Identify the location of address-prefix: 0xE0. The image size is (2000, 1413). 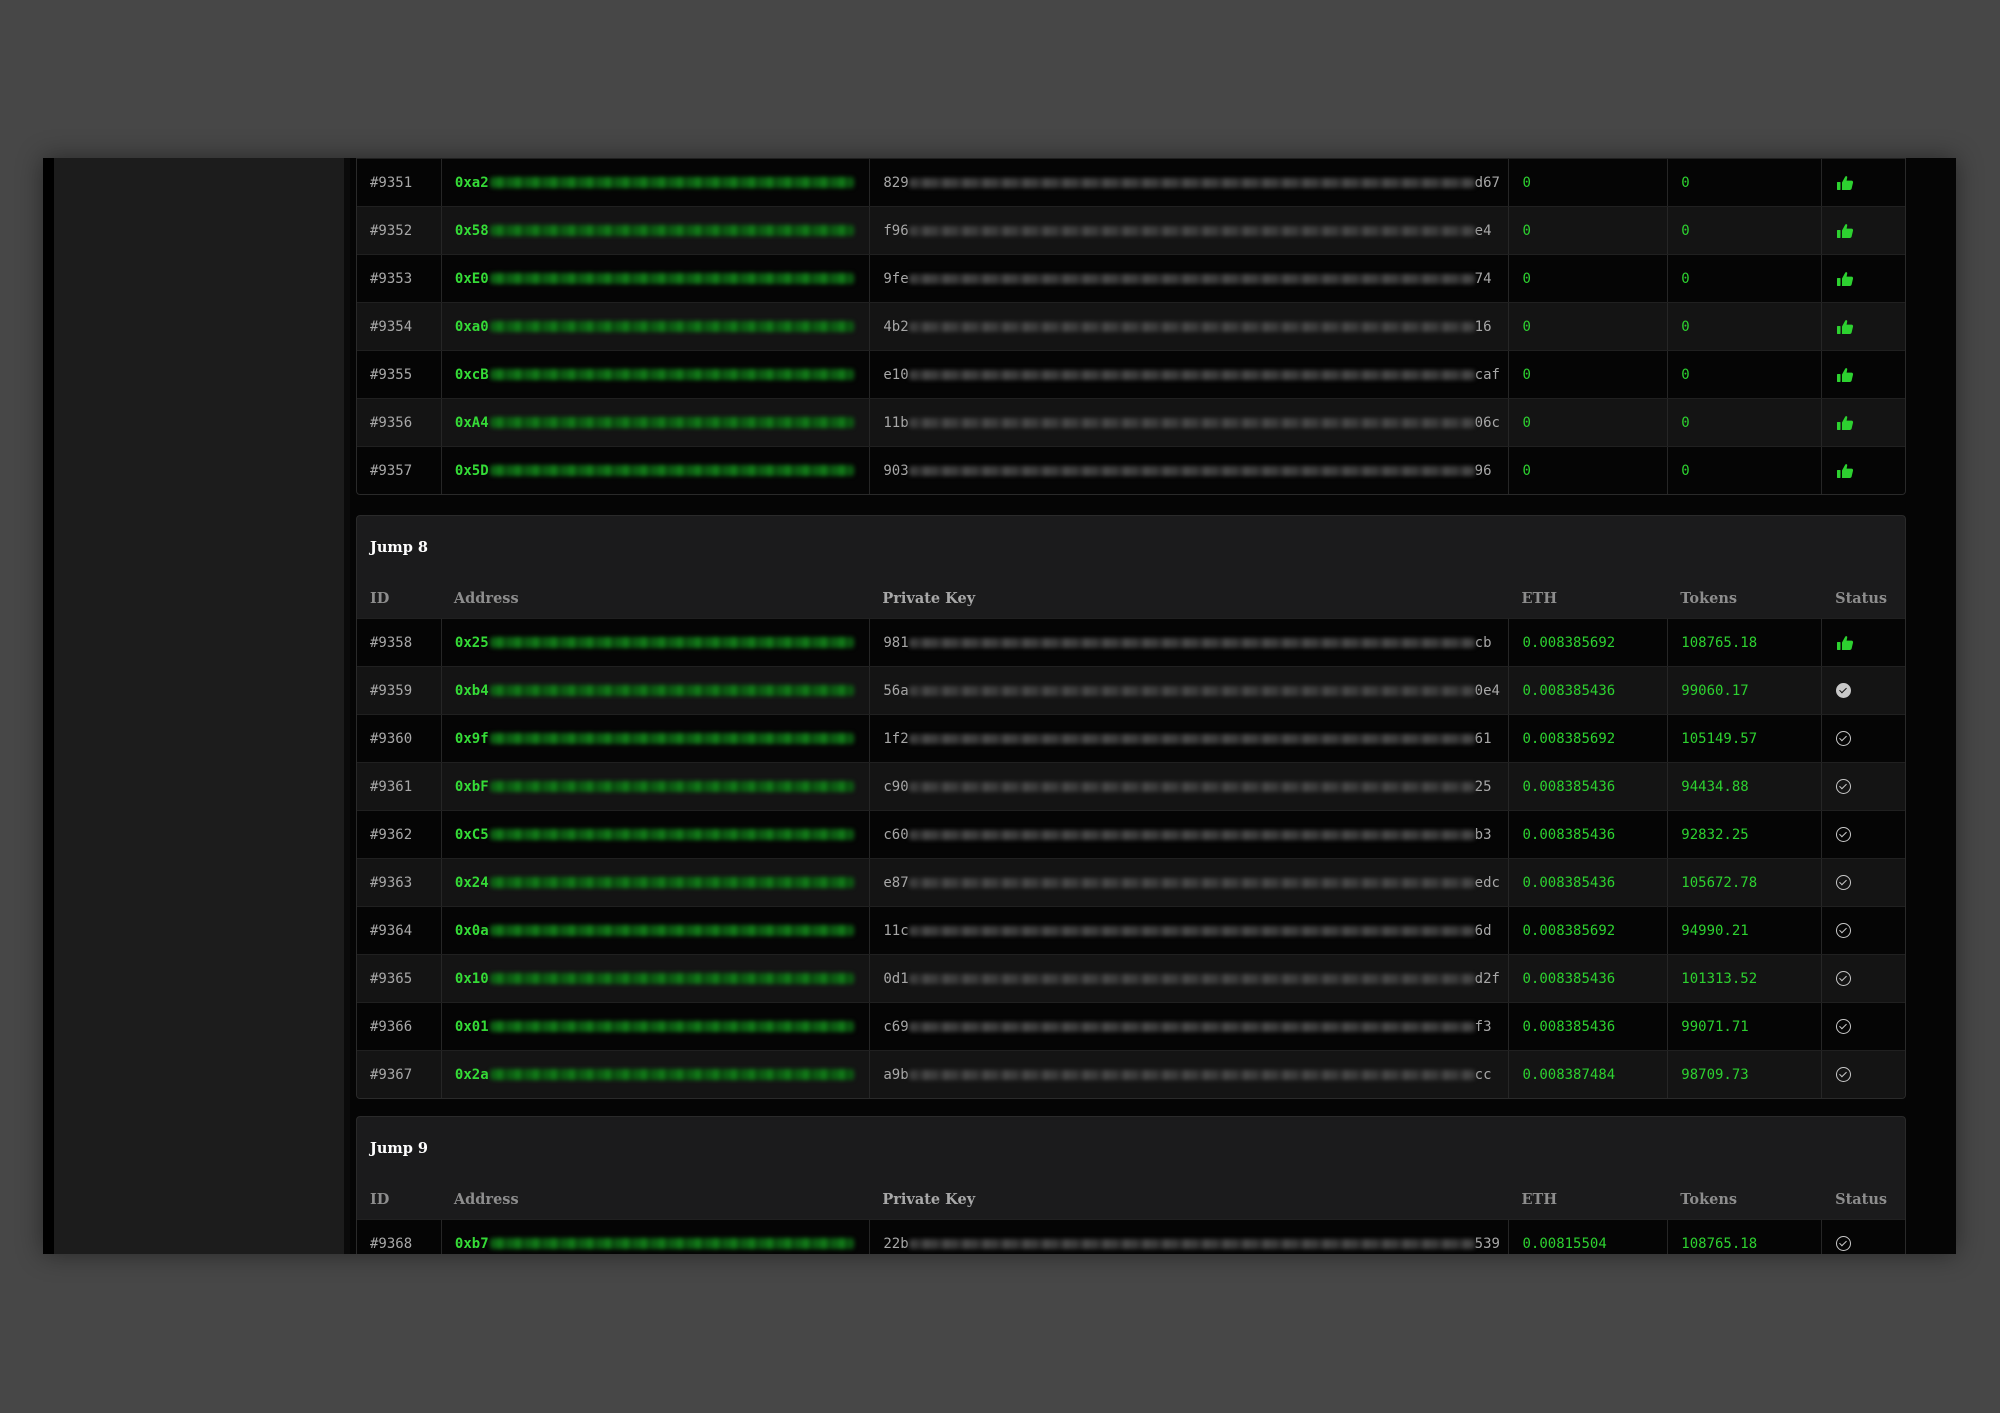
(471, 278).